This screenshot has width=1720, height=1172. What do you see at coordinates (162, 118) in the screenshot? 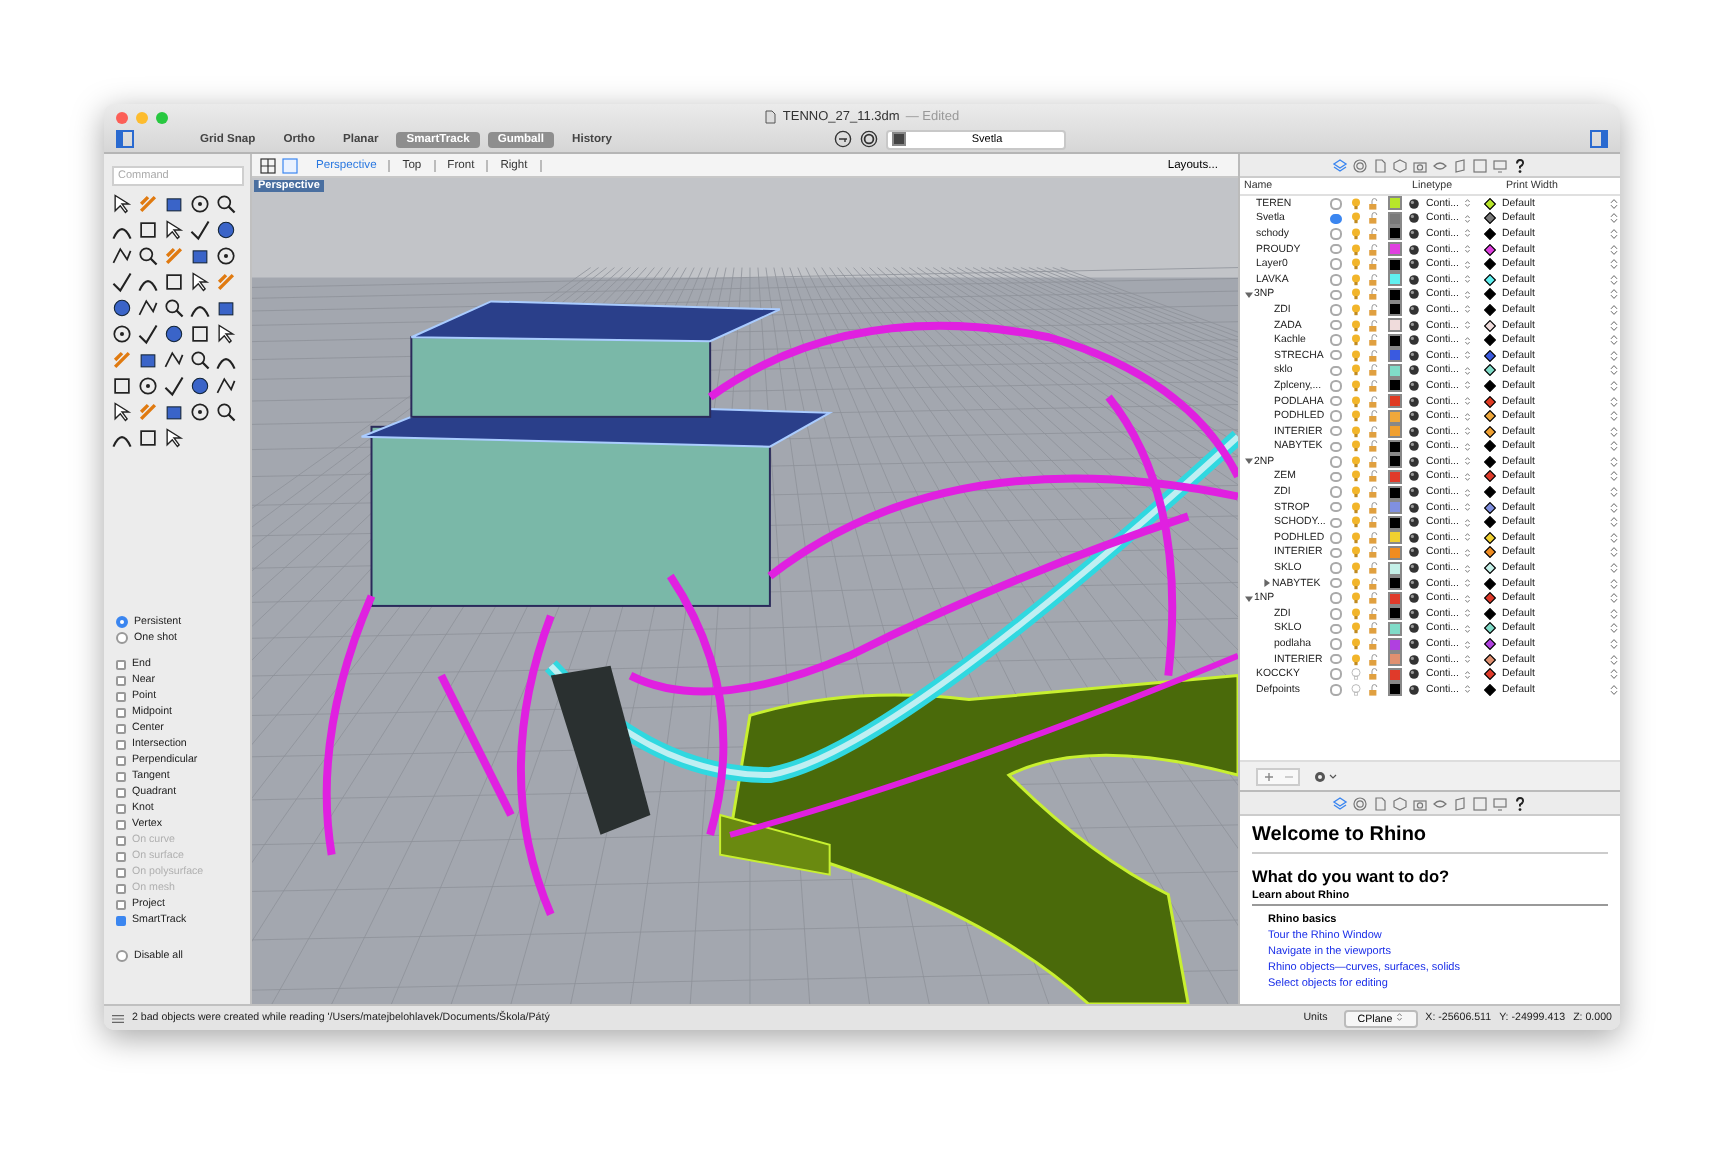
I see `zoom-button` at bounding box center [162, 118].